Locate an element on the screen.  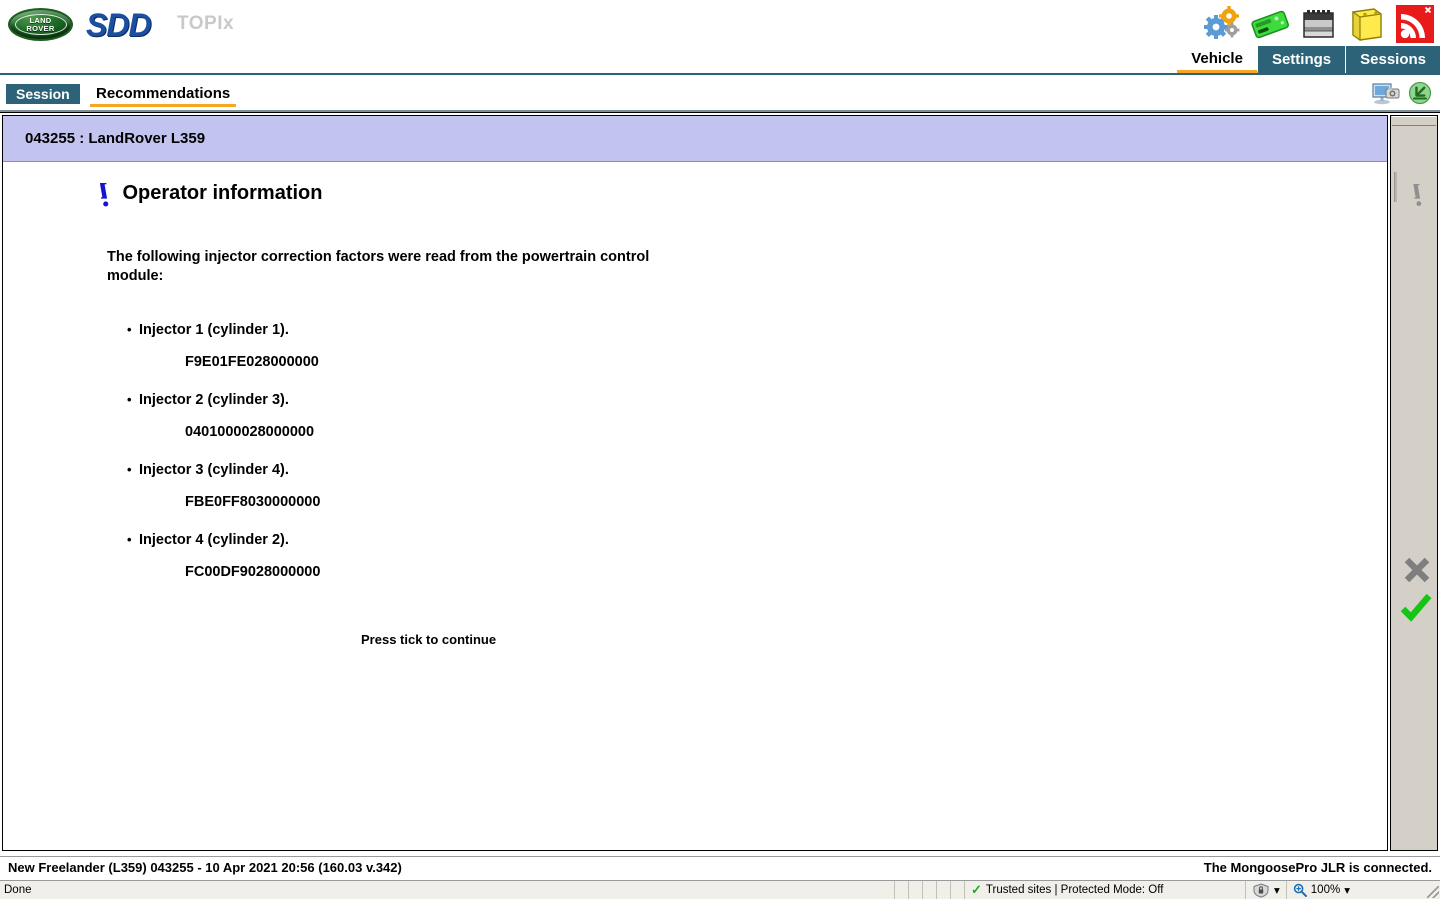
browser-load-state: Done is located at coordinates (447, 890).